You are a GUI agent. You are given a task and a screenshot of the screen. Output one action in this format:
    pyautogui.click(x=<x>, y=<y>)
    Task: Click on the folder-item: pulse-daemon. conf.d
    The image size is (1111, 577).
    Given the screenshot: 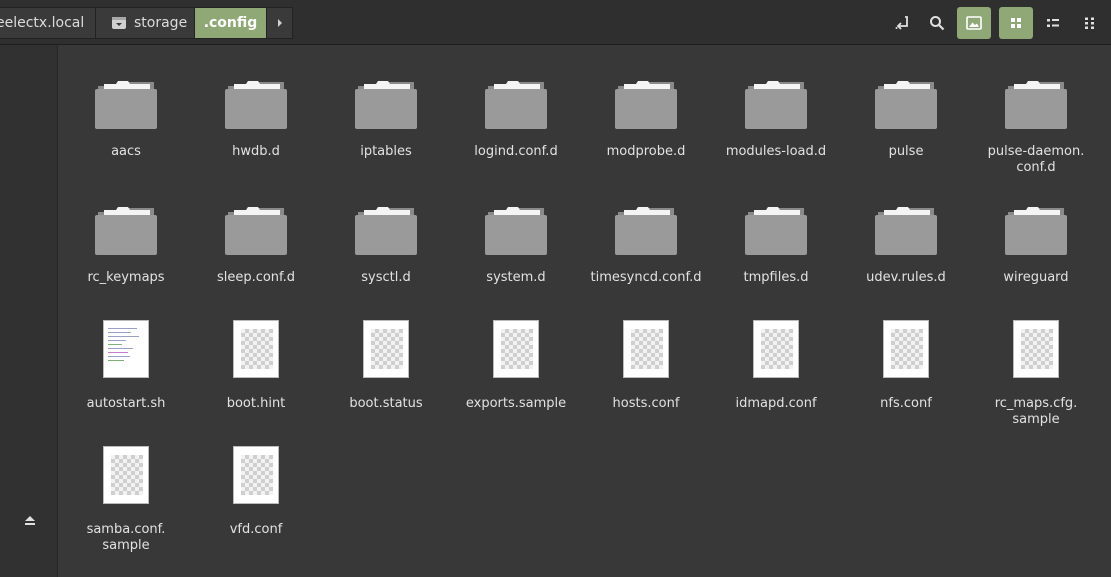 What is the action you would take?
    pyautogui.click(x=1036, y=120)
    